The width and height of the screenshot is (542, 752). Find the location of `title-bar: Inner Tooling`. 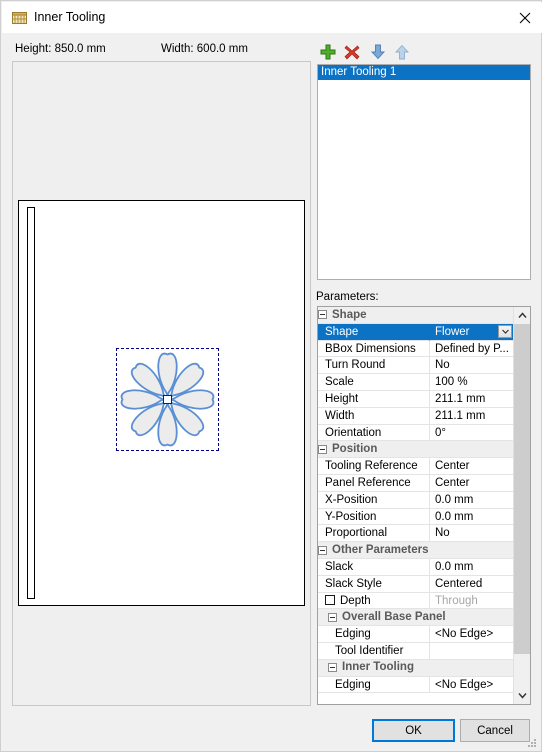

title-bar: Inner Tooling is located at coordinates (272, 17).